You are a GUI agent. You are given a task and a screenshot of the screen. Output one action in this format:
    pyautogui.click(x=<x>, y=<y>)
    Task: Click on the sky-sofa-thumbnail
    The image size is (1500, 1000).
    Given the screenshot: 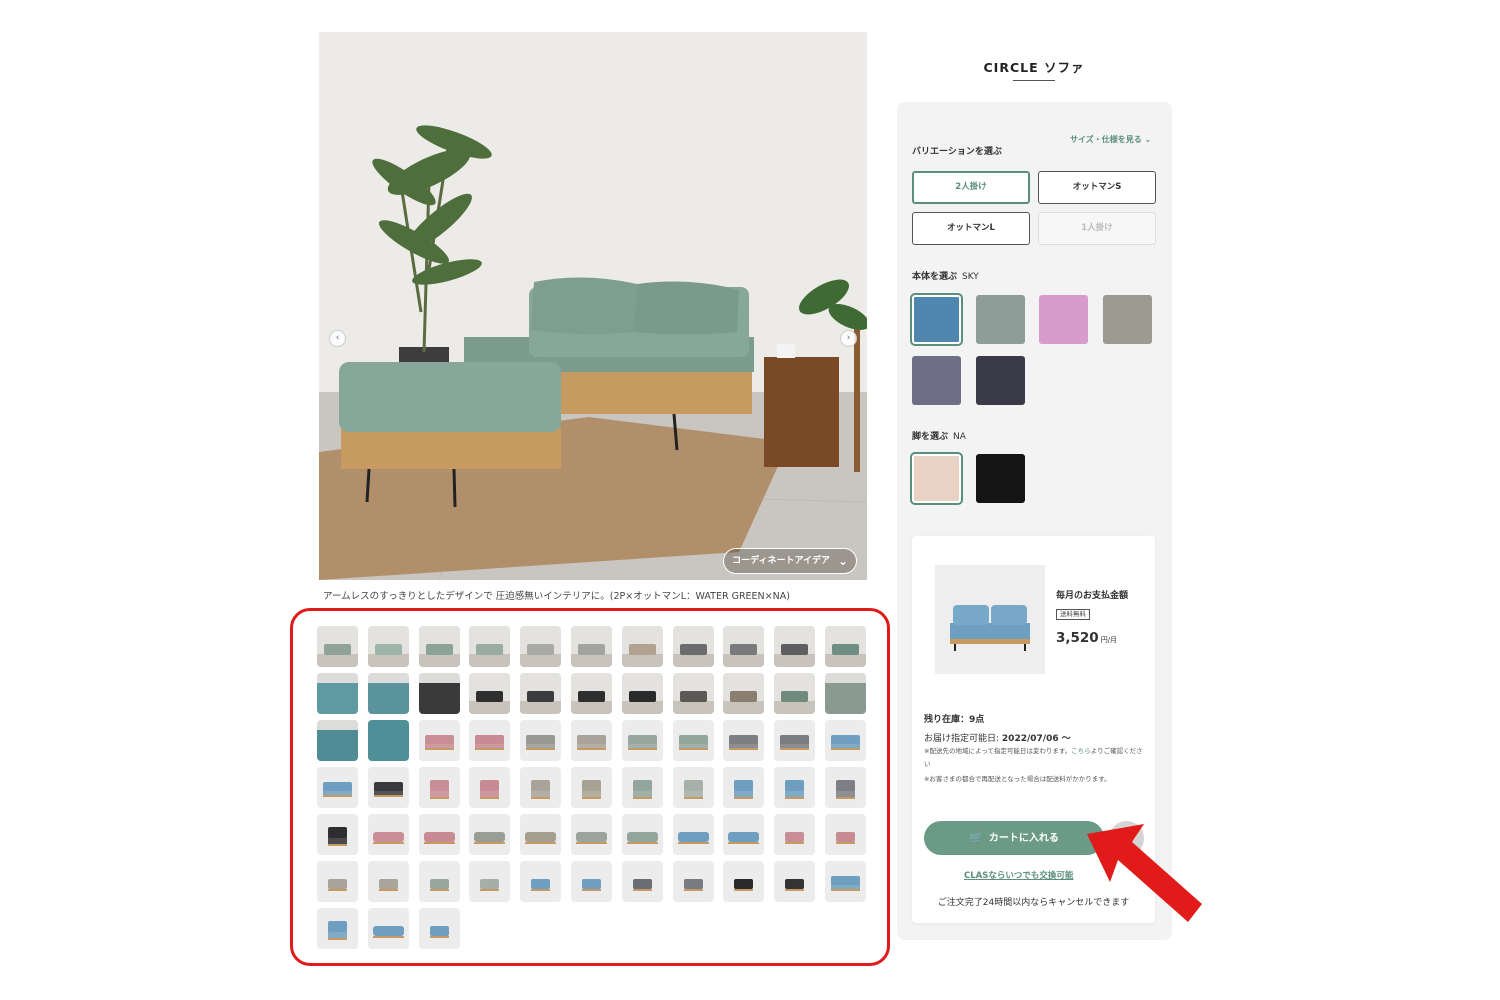 What is the action you would take?
    pyautogui.click(x=990, y=628)
    